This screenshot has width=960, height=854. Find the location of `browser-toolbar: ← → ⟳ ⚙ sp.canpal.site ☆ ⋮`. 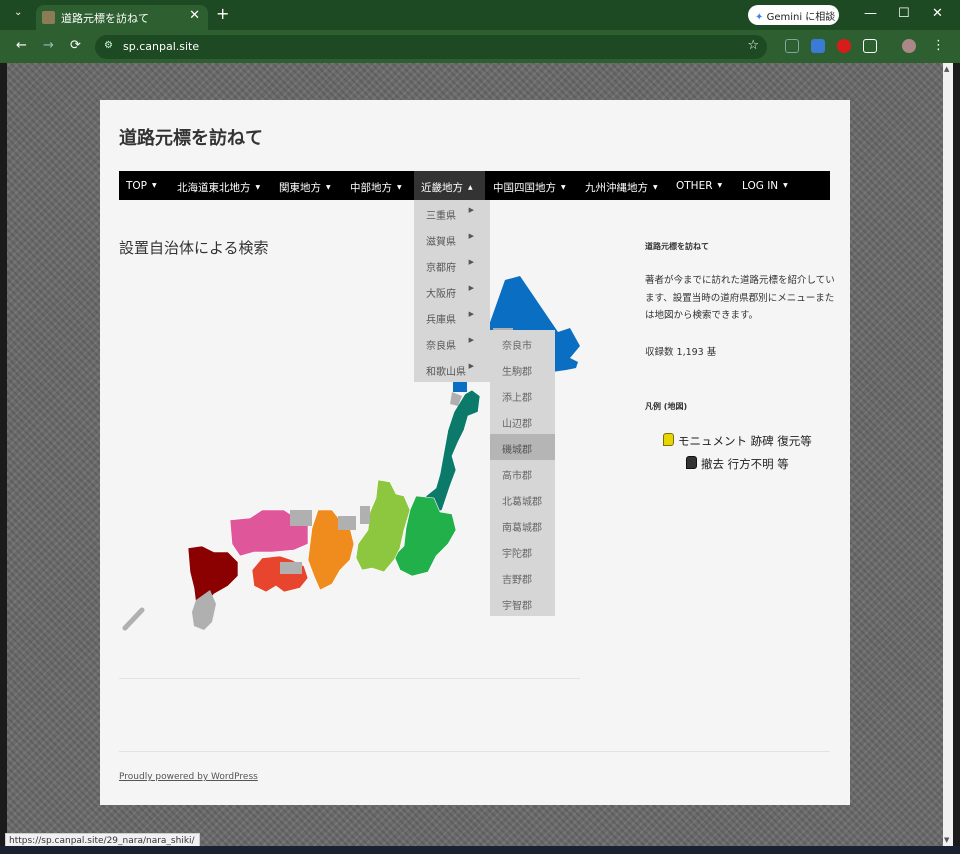

browser-toolbar: ← → ⟳ ⚙ sp.canpal.site ☆ ⋮ is located at coordinates (480, 46).